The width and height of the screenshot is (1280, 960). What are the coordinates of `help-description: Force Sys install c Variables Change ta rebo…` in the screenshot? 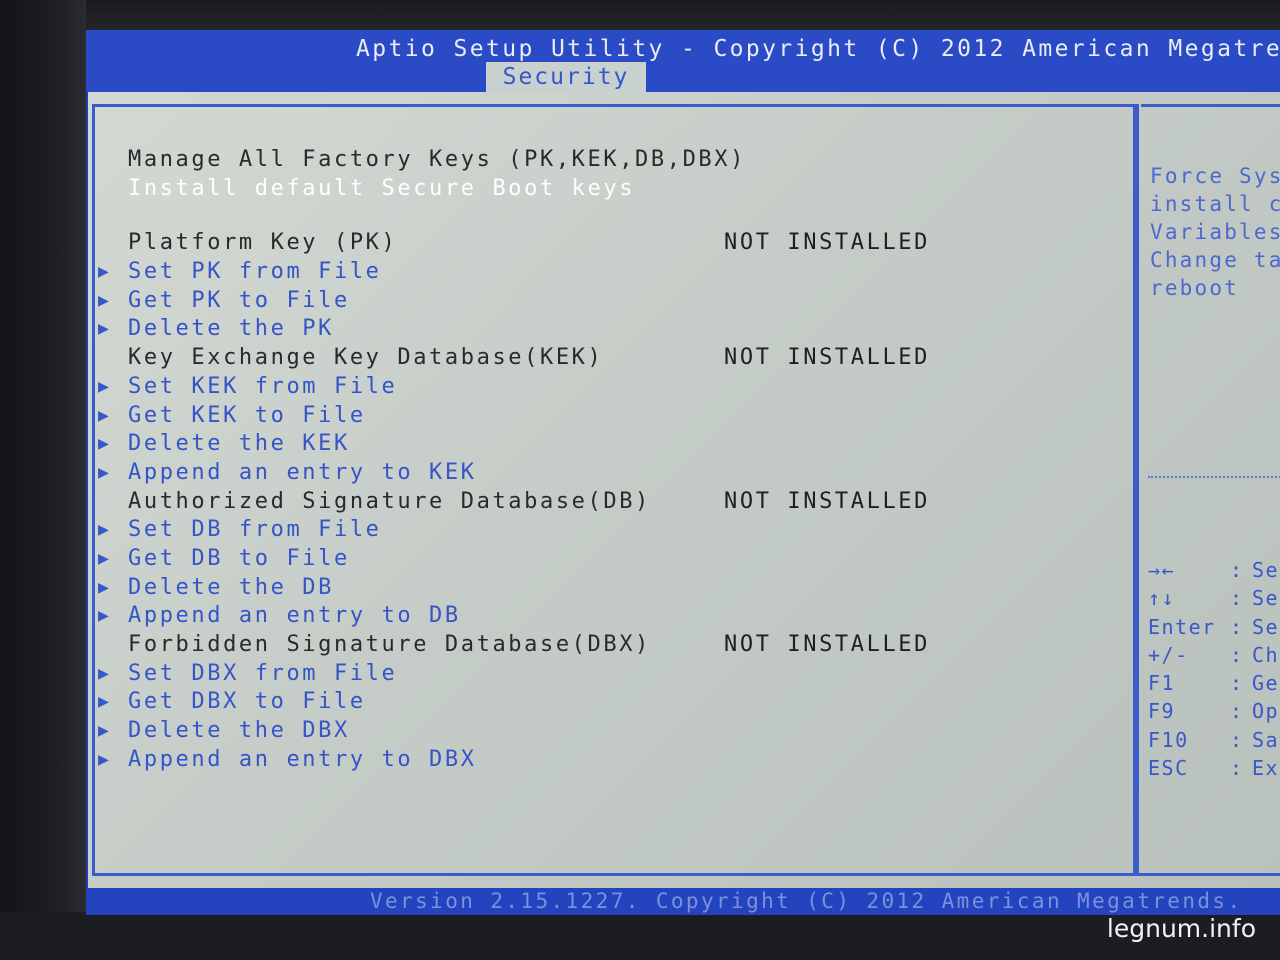 It's located at (1215, 232).